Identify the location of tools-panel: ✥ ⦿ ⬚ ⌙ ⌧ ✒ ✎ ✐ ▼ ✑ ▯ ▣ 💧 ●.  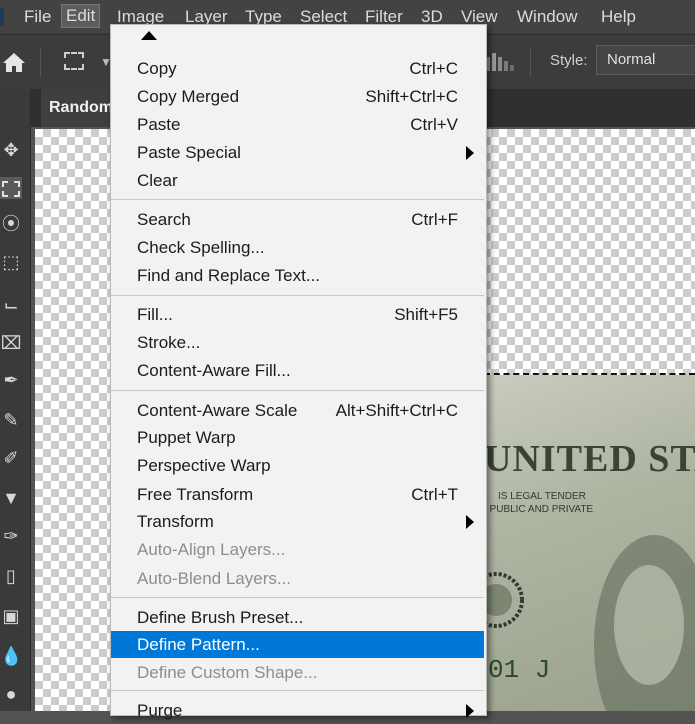
(15, 400).